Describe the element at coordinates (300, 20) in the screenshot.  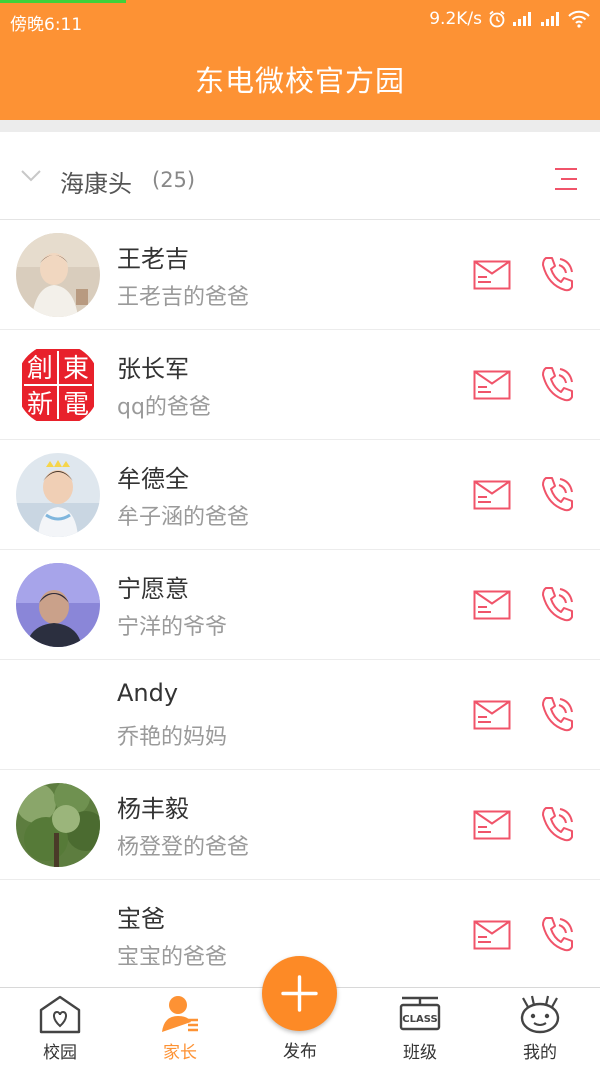
I see `status-bar: 傍晚6:11 9.2K/s` at that location.